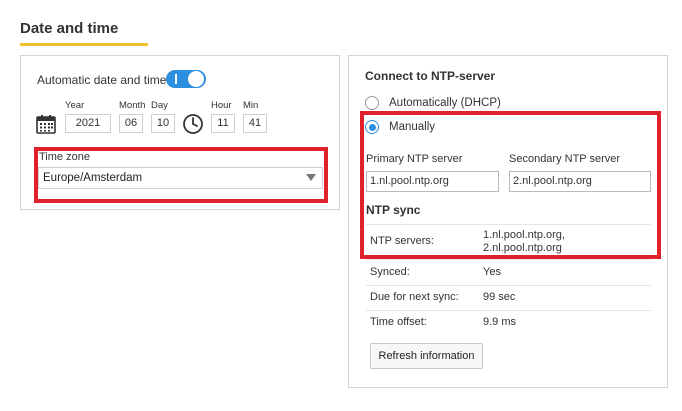  I want to click on highlight-box-timezone, so click(181, 175).